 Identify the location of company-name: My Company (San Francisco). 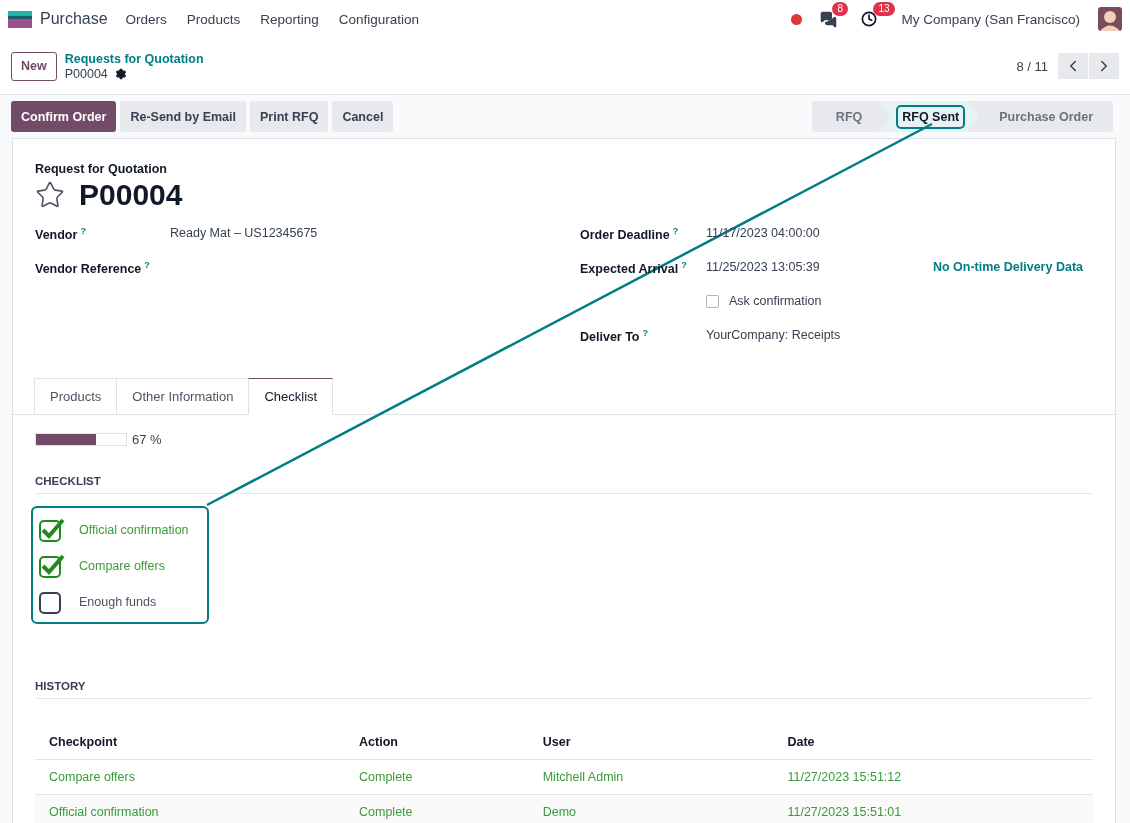
(990, 19).